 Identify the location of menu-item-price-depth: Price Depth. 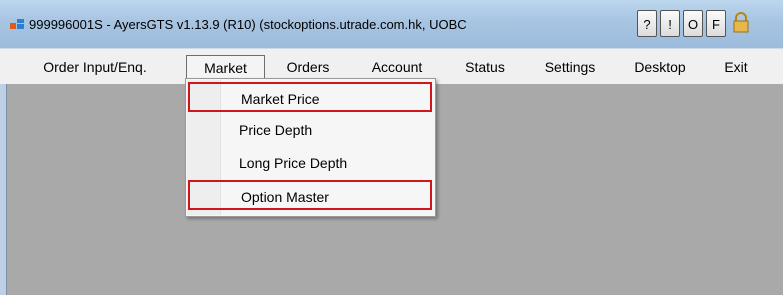
(310, 130).